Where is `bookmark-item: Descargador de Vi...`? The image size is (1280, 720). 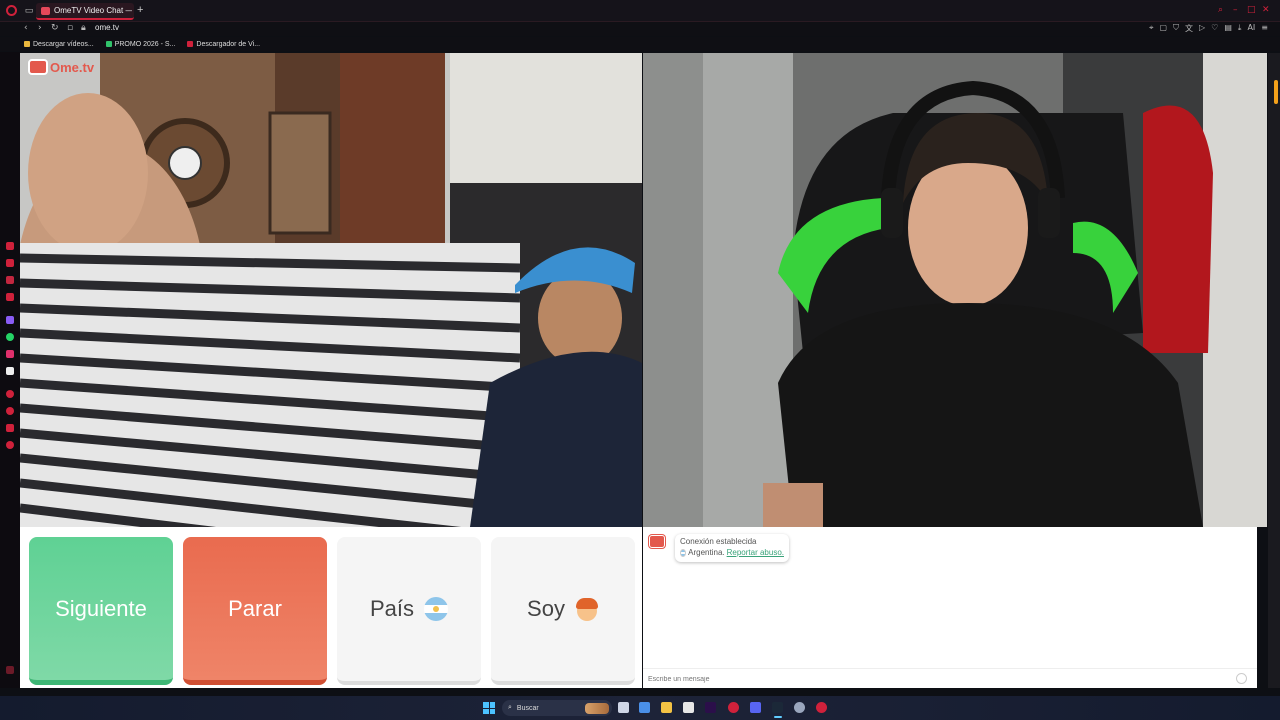
bookmark-item: Descargador de Vi... is located at coordinates (223, 44).